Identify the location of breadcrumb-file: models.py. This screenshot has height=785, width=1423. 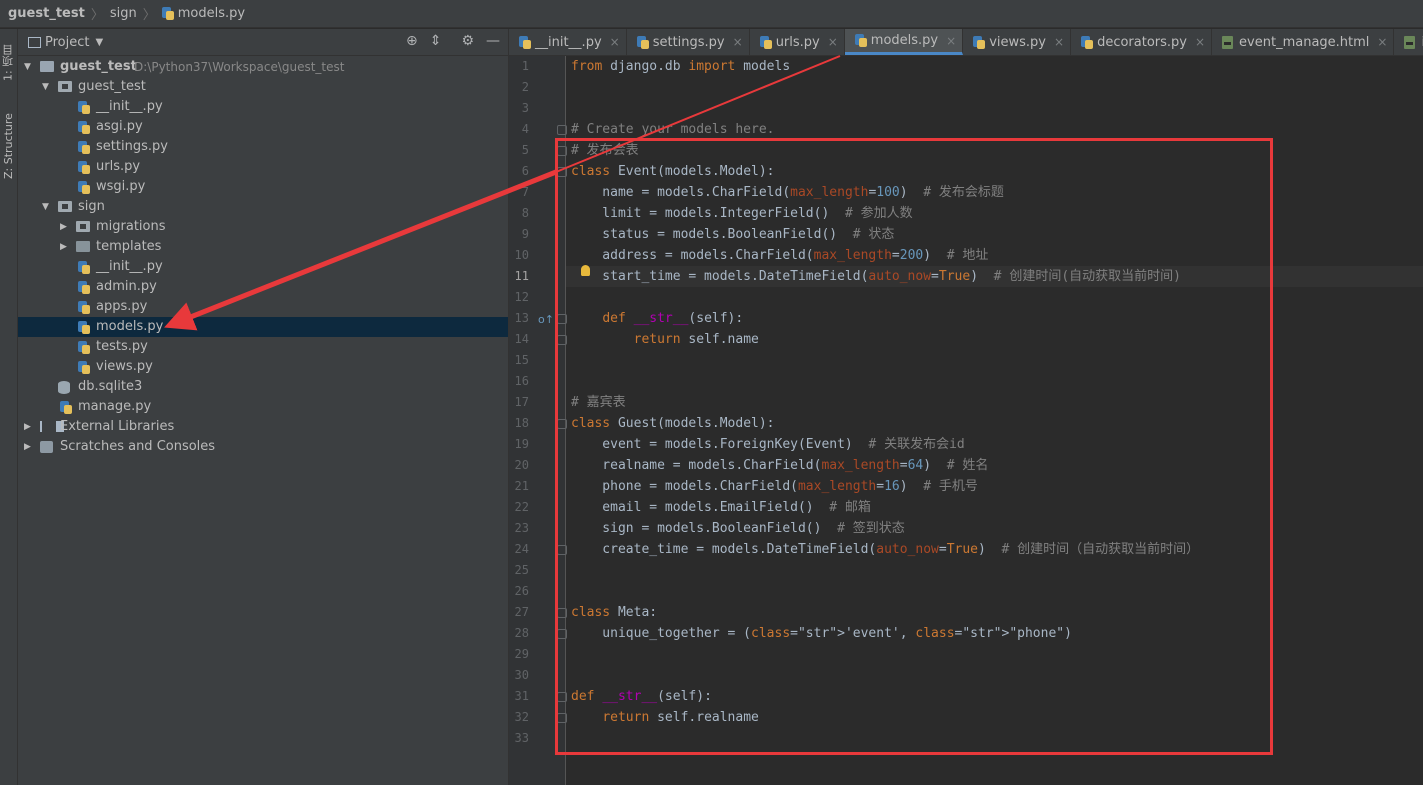
(211, 13).